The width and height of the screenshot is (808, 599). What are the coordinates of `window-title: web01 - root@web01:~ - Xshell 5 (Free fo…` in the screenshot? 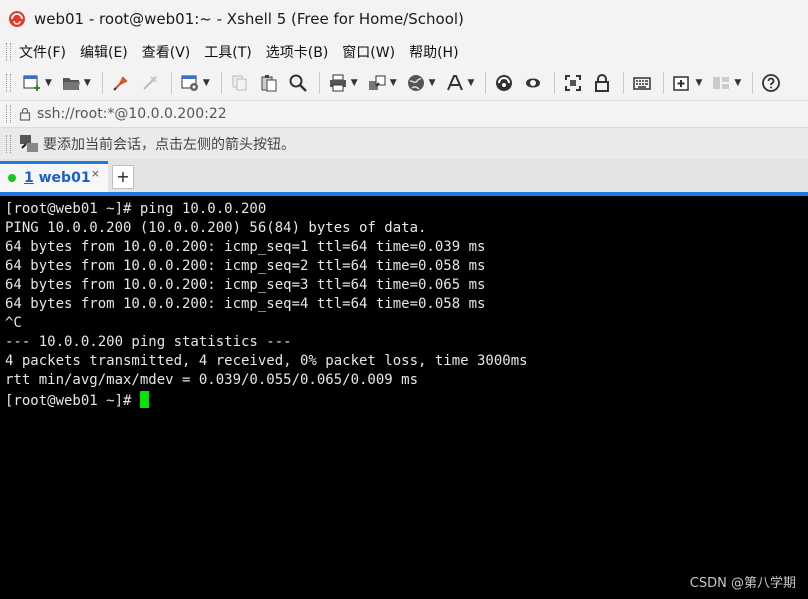 It's located at (249, 19).